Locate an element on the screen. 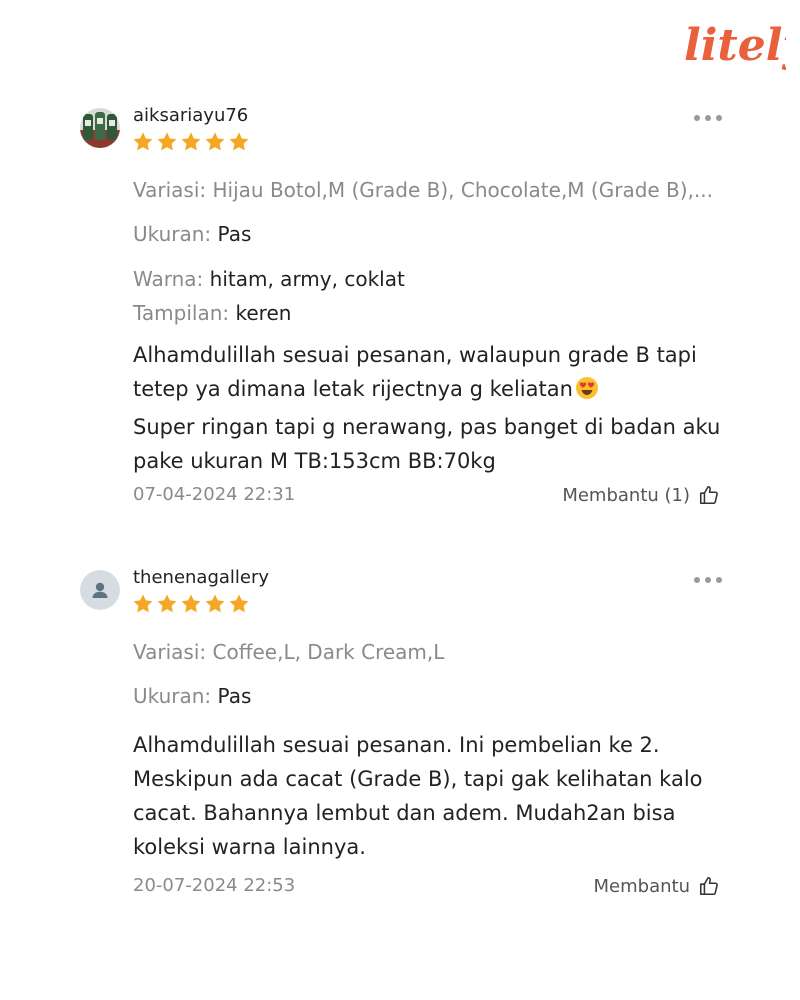 Image resolution: width=800 pixels, height=1000 pixels. heart-eyes-emoji-icon is located at coordinates (587, 393).